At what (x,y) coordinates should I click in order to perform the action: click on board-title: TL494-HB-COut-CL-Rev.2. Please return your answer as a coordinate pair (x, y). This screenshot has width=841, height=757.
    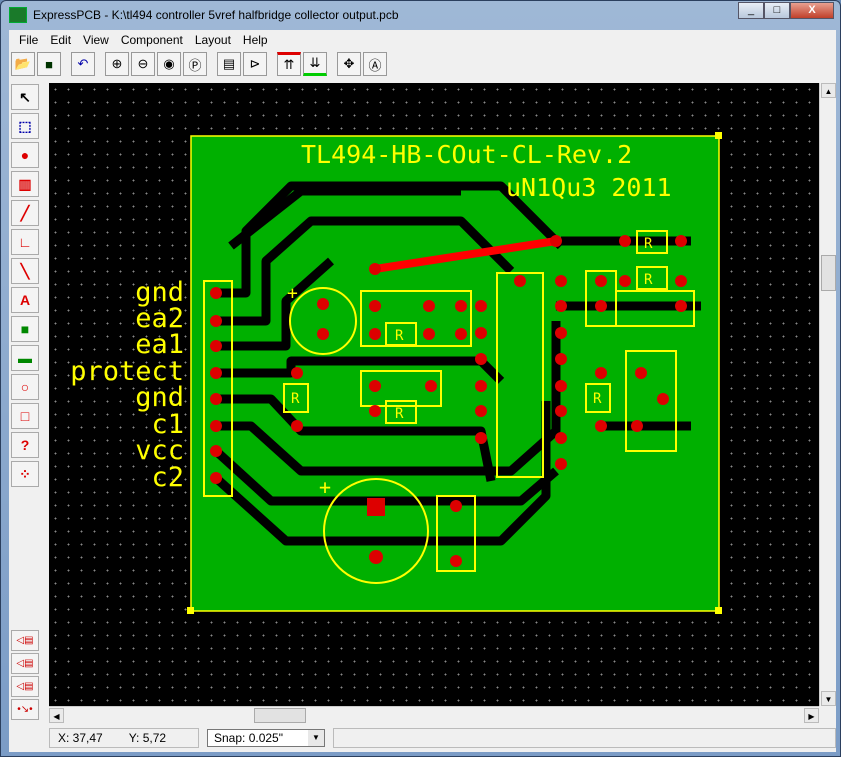
    Looking at the image, I should click on (466, 154).